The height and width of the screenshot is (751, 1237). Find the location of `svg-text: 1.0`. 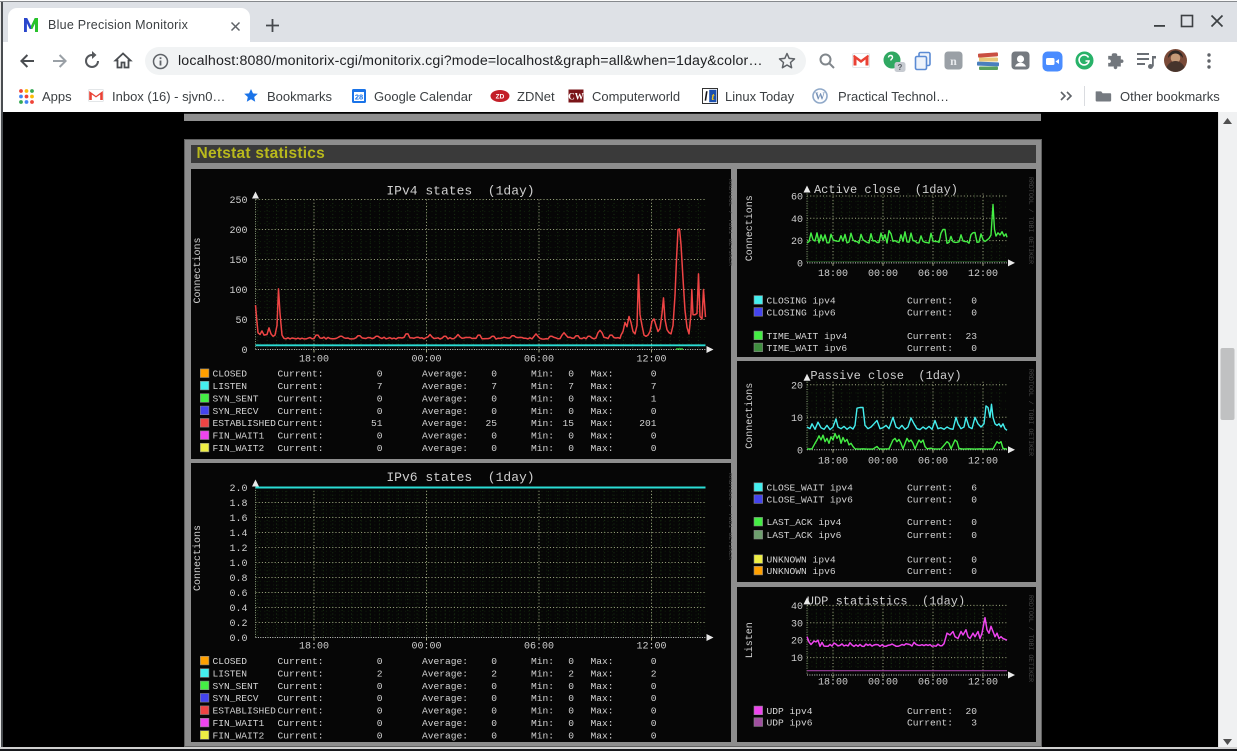

svg-text: 1.0 is located at coordinates (238, 564).